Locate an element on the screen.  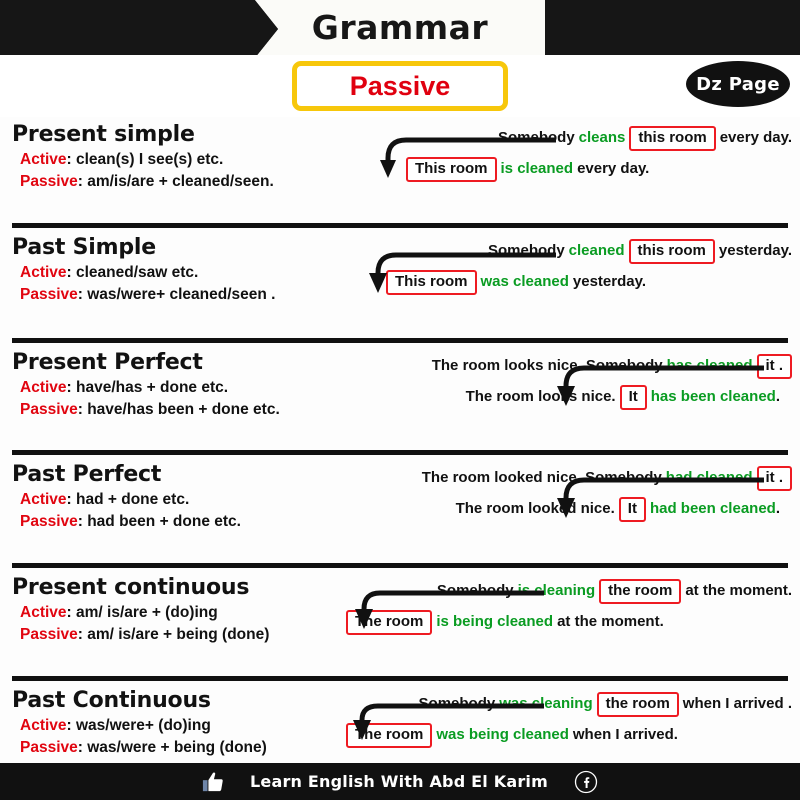
active-value: : am/ is/are + (do)ing is located at coordinates (142, 613).